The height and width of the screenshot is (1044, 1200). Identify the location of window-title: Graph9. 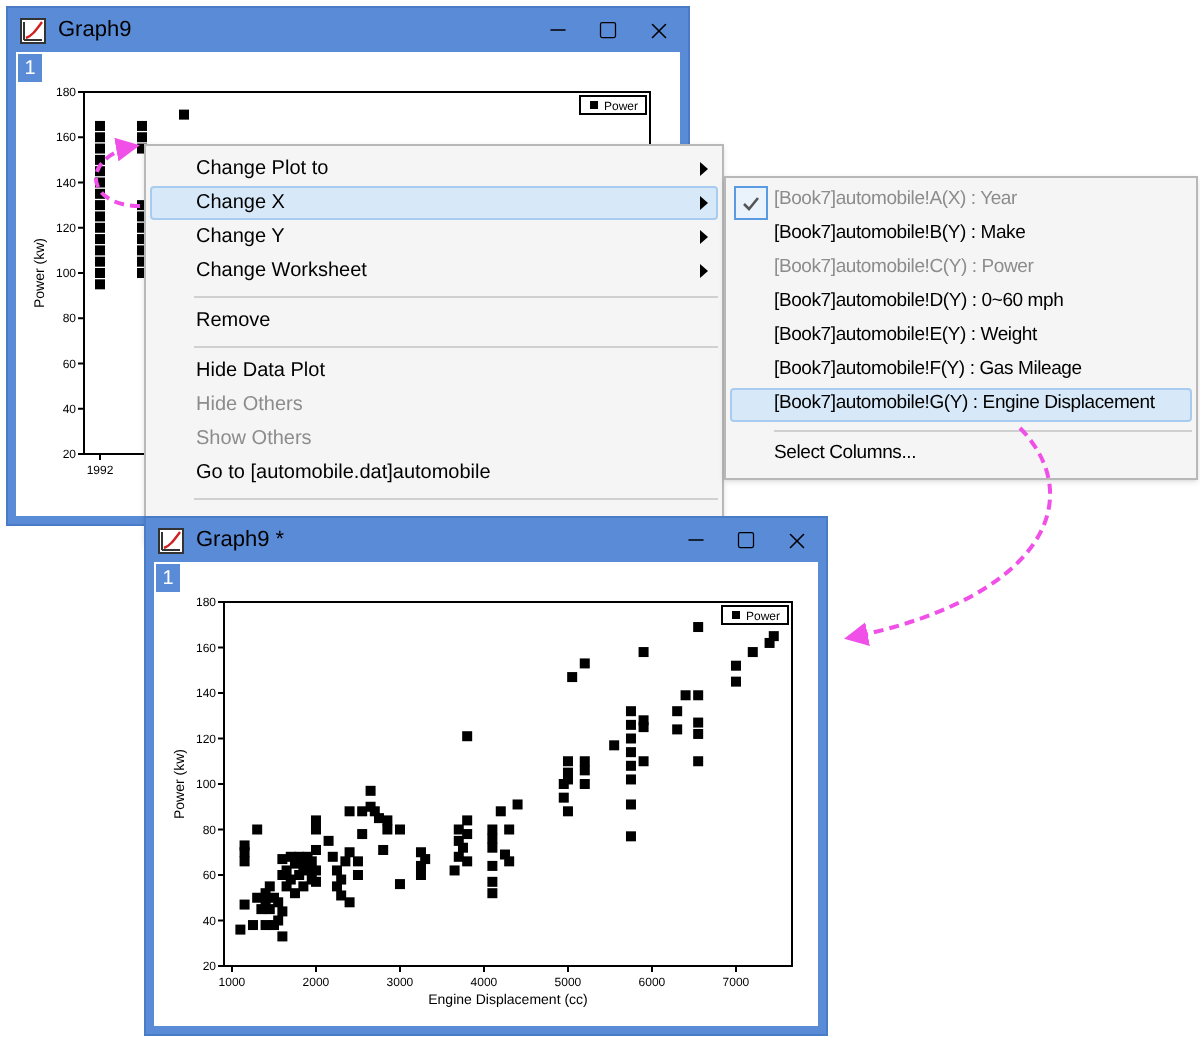
(95, 30).